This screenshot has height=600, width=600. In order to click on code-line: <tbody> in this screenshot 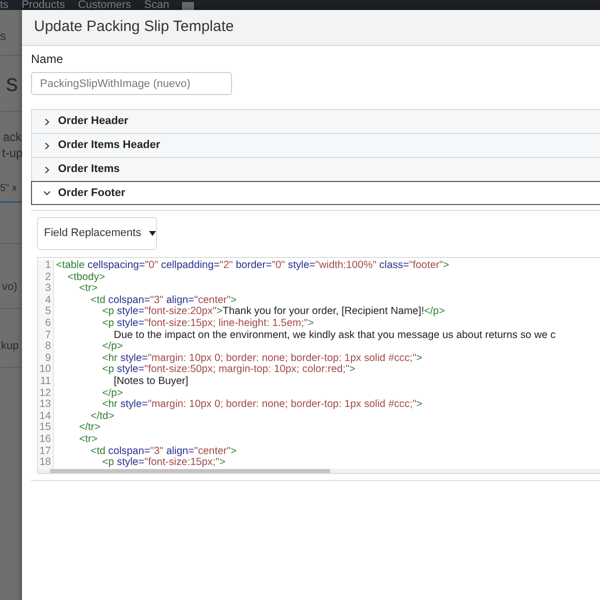, I will do `click(86, 278)`.